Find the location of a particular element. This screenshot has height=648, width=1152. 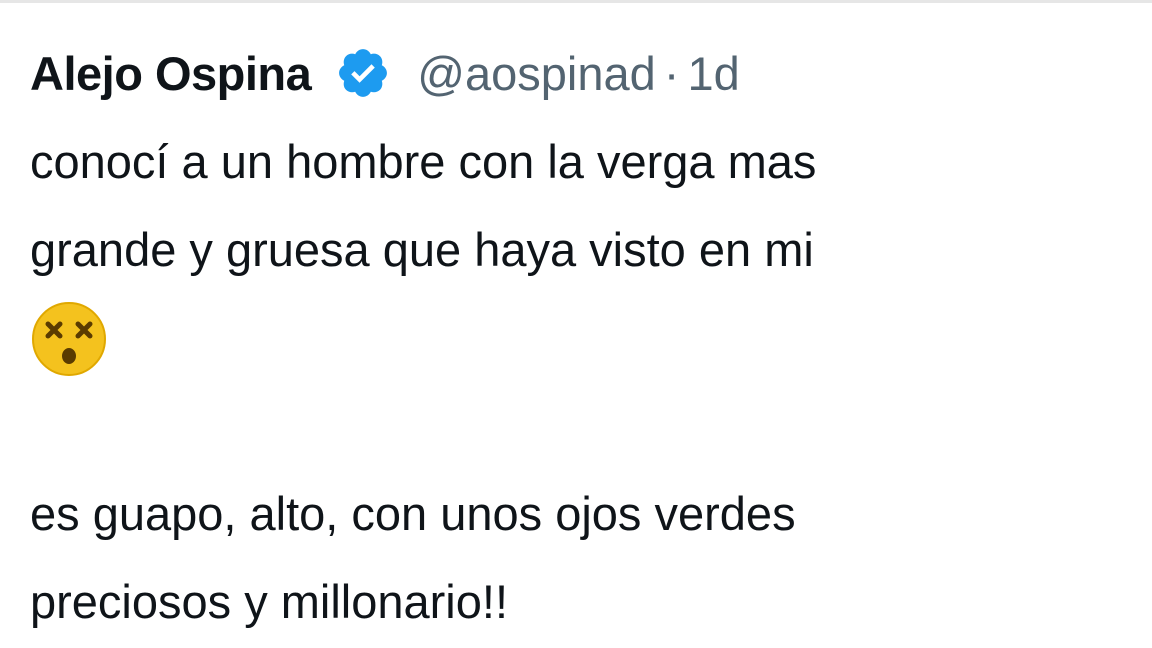

tweet-header: Alejo Ospina @aospinad · 1d is located at coordinates (591, 73).